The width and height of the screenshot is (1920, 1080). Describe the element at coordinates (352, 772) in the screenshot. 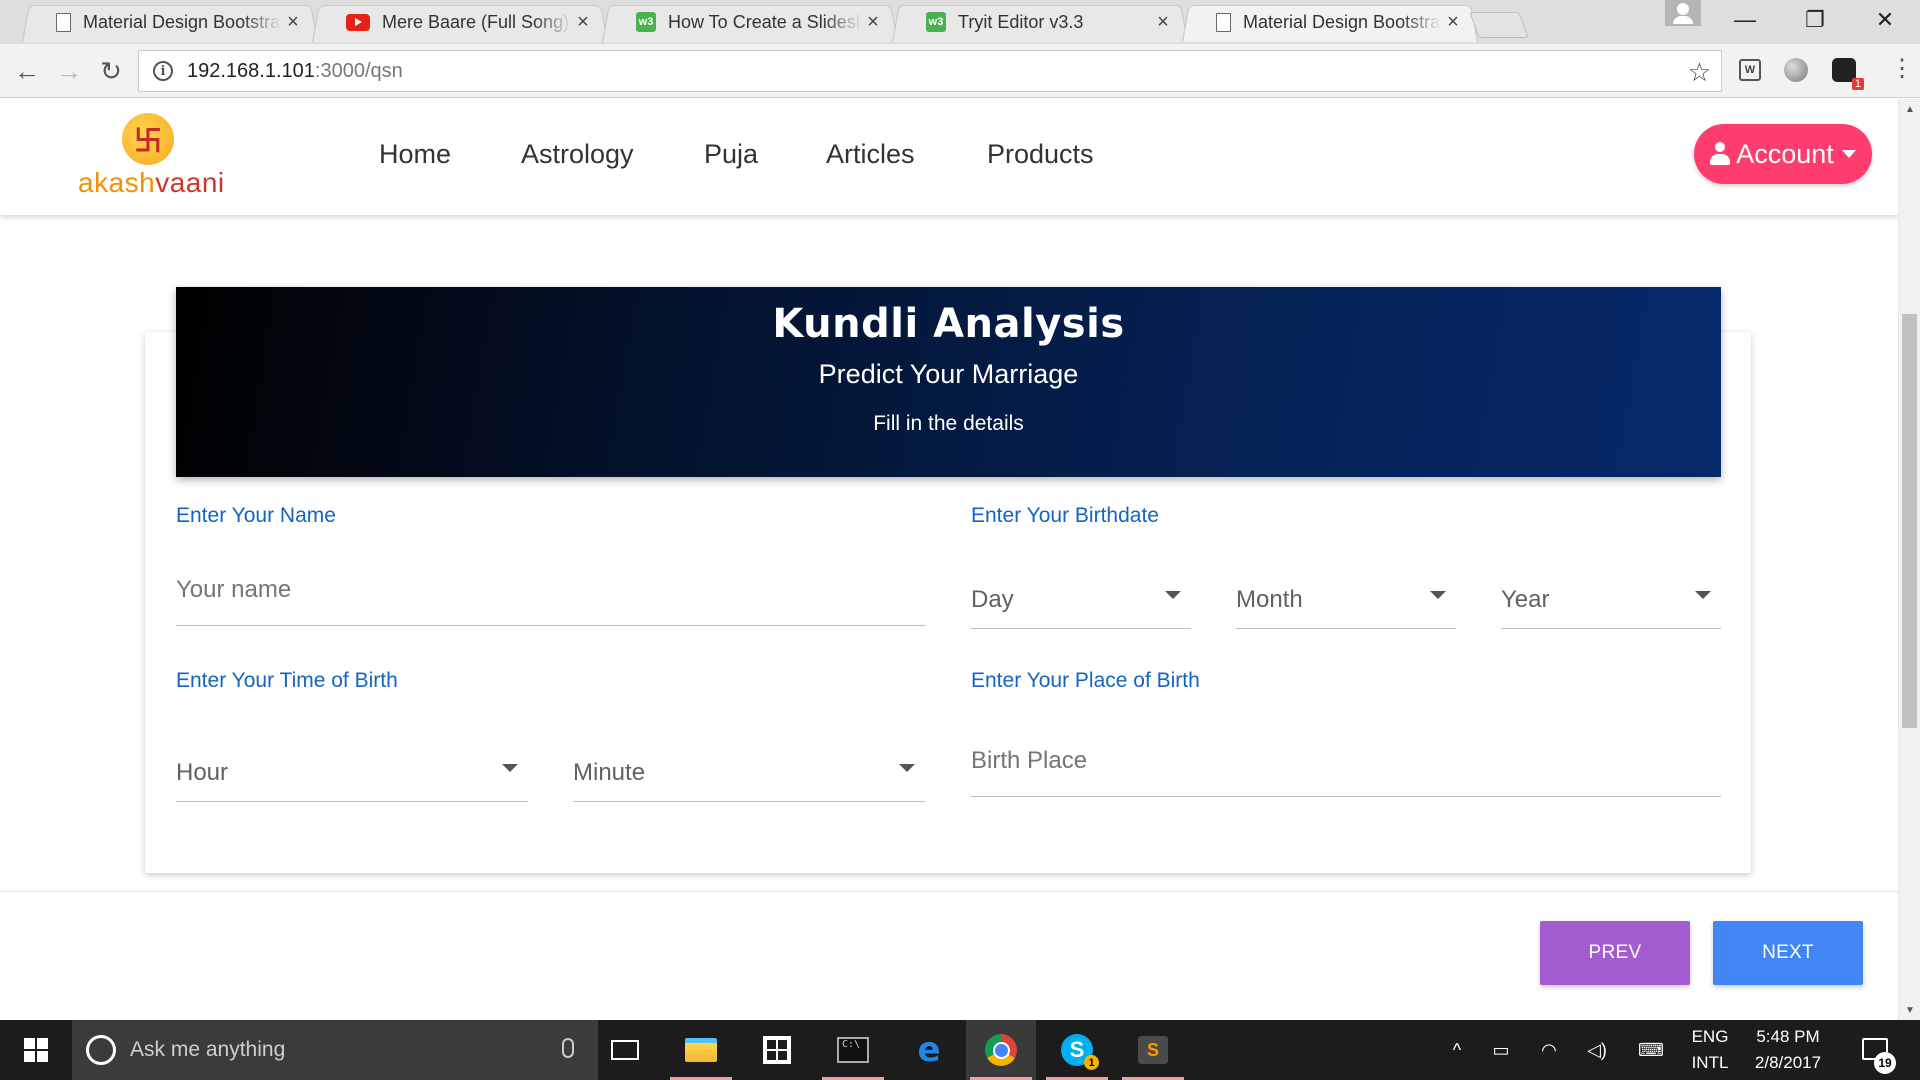

I see `hour-select: Hour` at that location.